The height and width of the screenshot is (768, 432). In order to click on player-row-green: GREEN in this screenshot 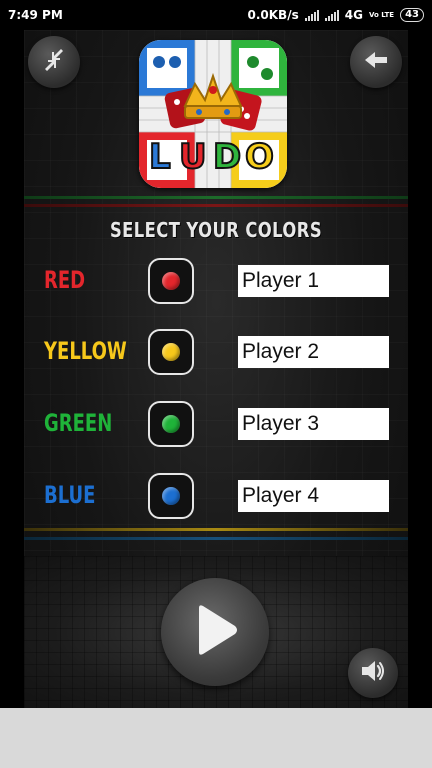, I will do `click(216, 424)`.